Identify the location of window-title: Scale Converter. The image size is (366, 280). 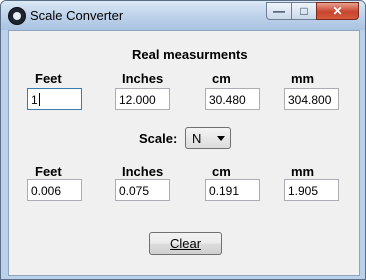
(77, 15).